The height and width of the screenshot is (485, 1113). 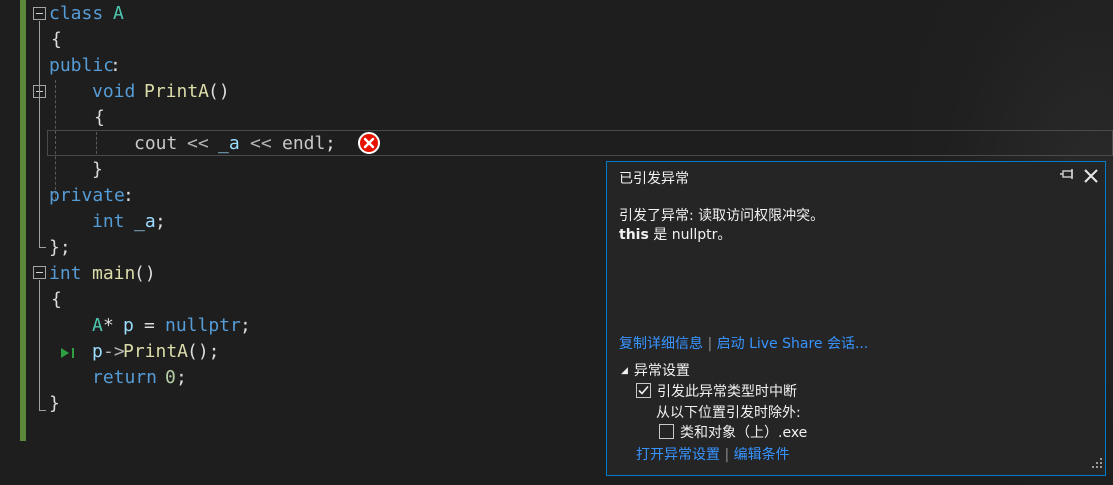 What do you see at coordinates (87, 195) in the screenshot?
I see `keyword: private` at bounding box center [87, 195].